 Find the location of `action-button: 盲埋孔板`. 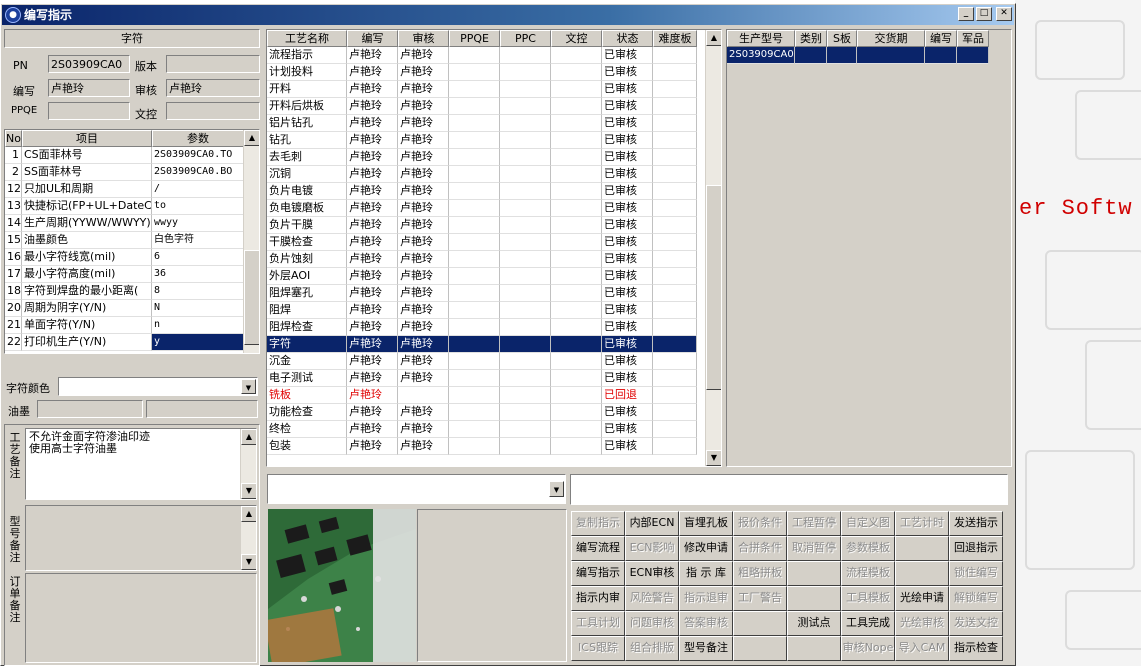

action-button: 盲埋孔板 is located at coordinates (706, 523).